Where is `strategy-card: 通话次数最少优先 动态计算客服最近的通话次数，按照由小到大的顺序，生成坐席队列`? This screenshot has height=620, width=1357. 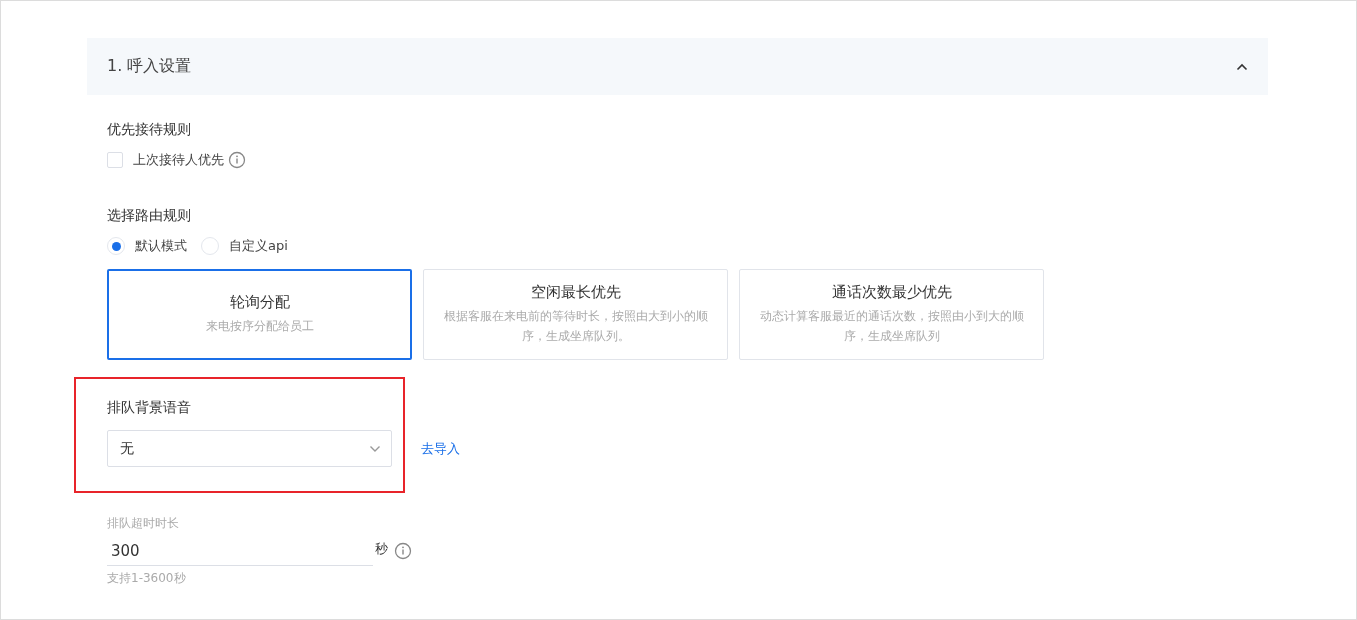 strategy-card: 通话次数最少优先 动态计算客服最近的通话次数，按照由小到大的顺序，生成坐席队列 is located at coordinates (891, 314).